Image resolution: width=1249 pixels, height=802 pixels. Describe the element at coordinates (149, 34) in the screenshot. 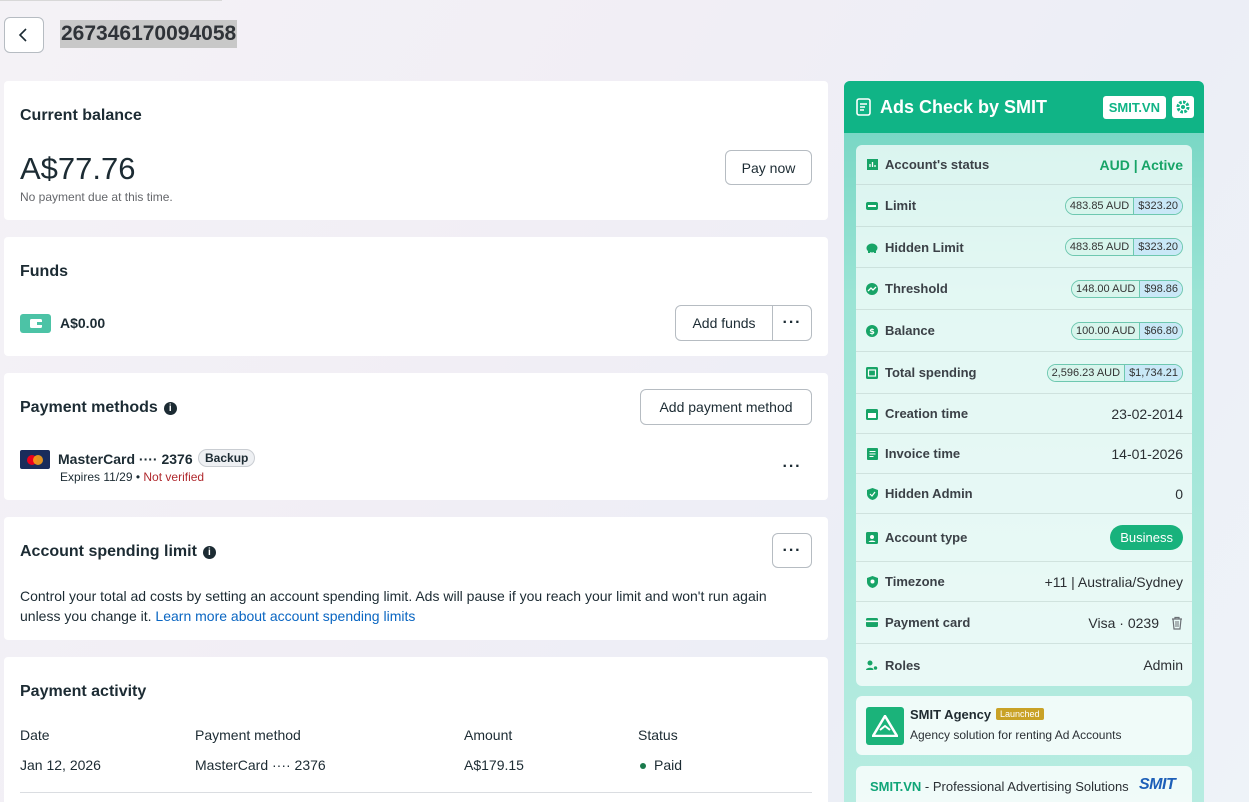

I see `page-title: 267346170094058` at that location.